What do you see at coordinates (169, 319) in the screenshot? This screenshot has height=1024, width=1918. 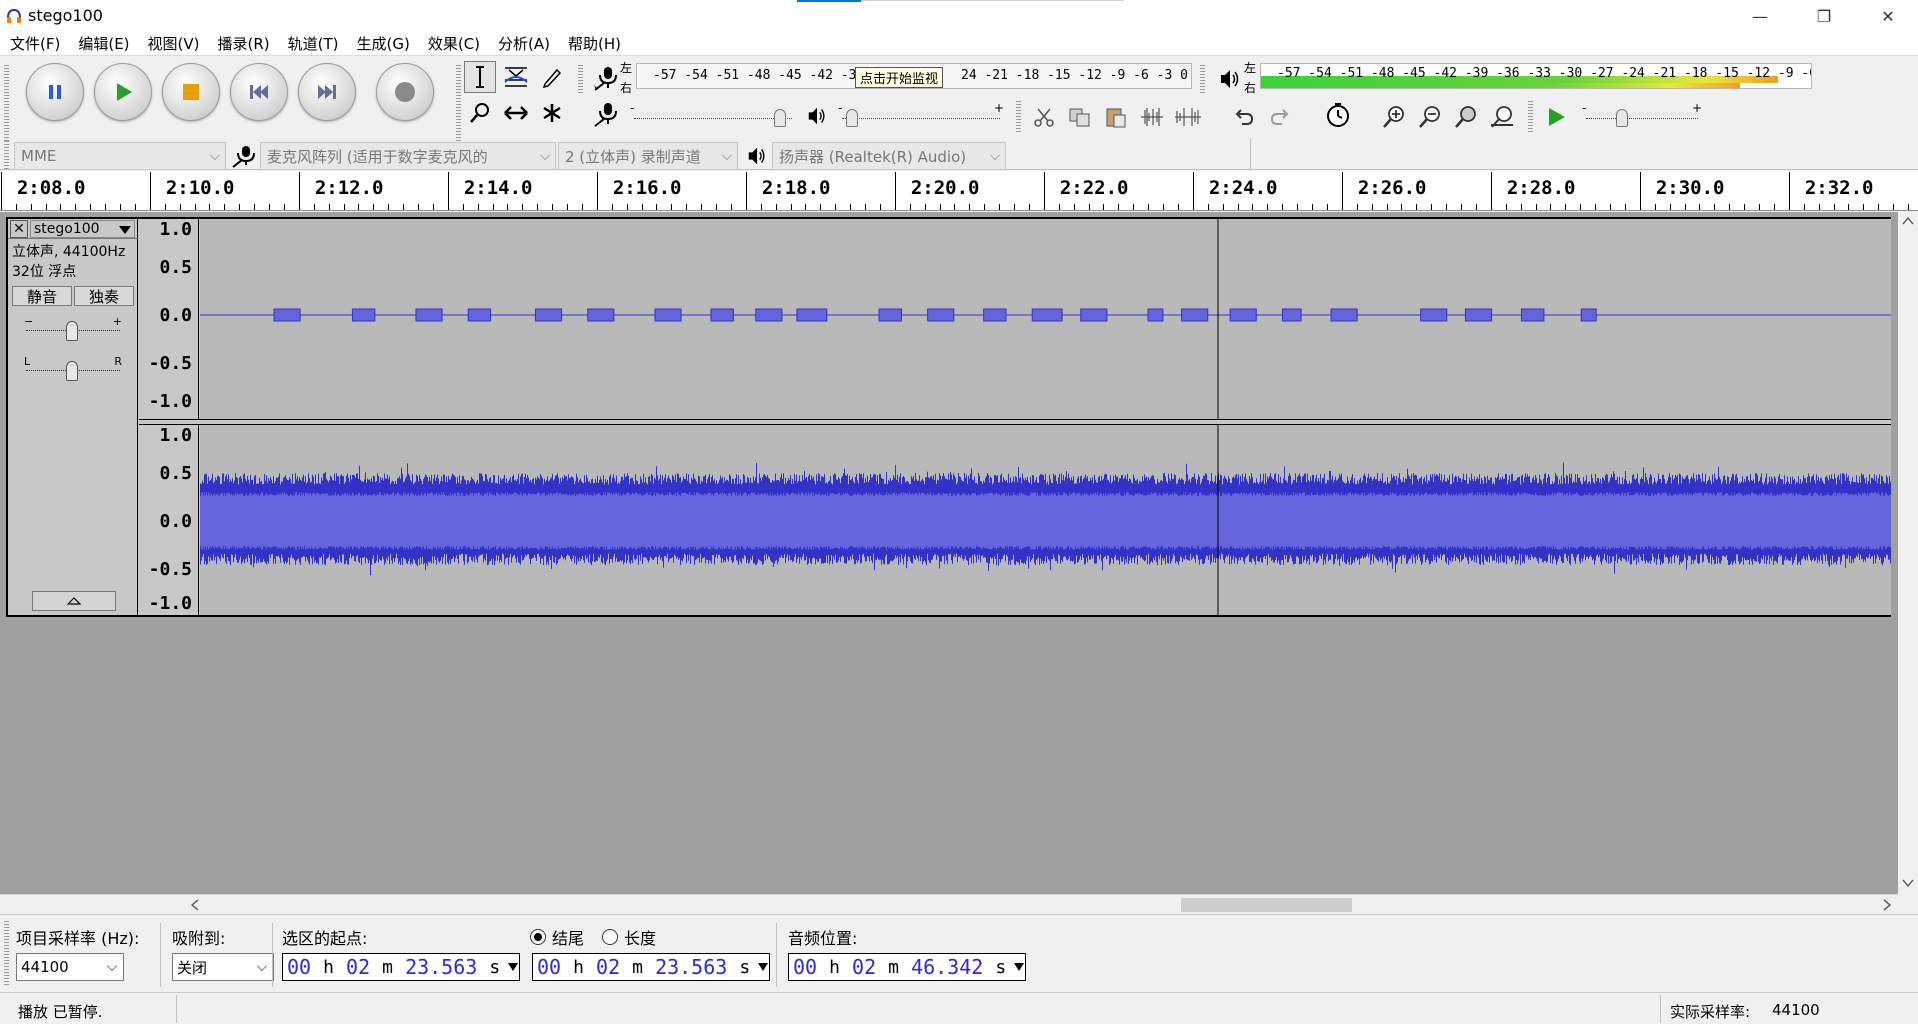 I see `left-channel-scale: 1.0 0.5 0.0 -0.5 -1.0` at bounding box center [169, 319].